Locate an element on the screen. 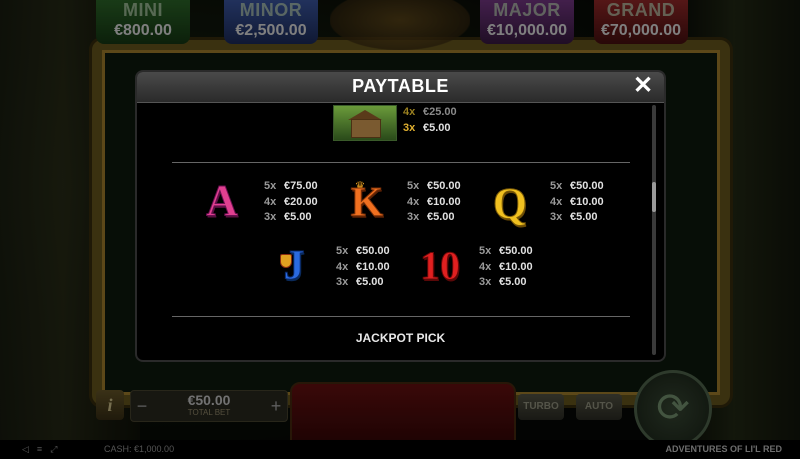 The image size is (800, 459). symbol-q-icon: Q is located at coordinates (510, 203).